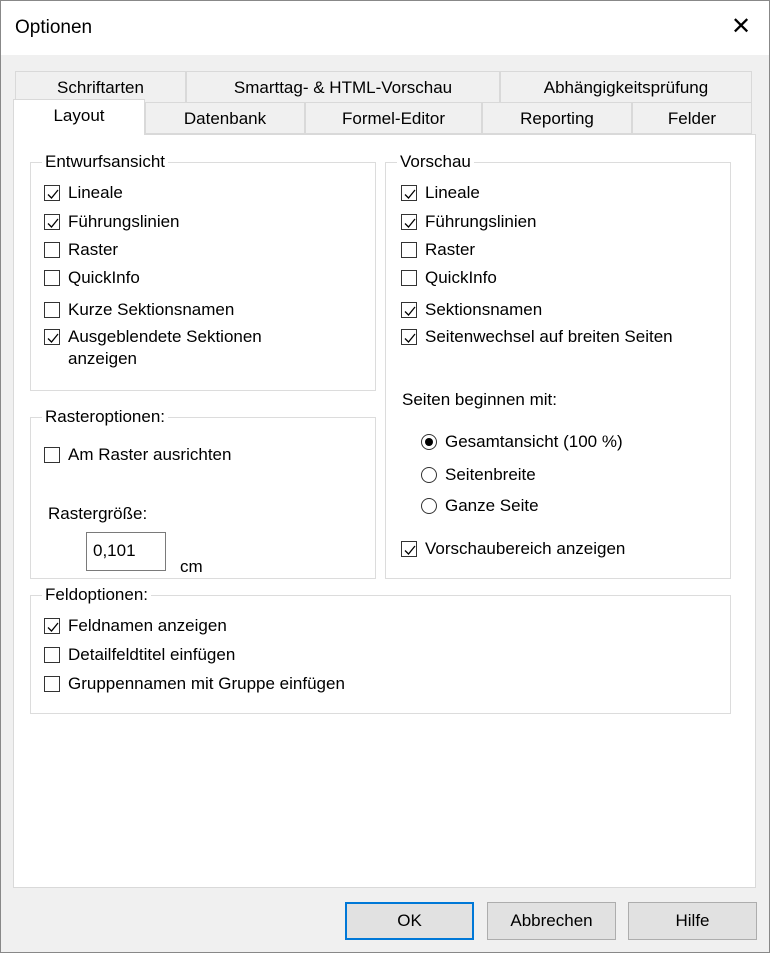  I want to click on preview-1-checkbox, so click(409, 222).